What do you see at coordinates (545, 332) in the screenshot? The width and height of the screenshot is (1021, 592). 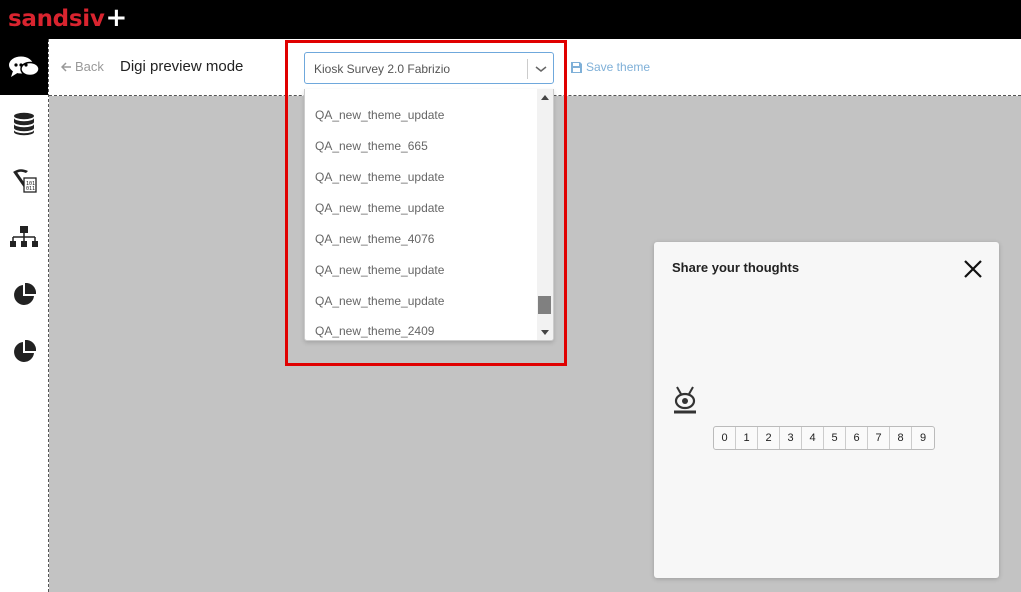 I see `scroll-down-arrow-icon` at bounding box center [545, 332].